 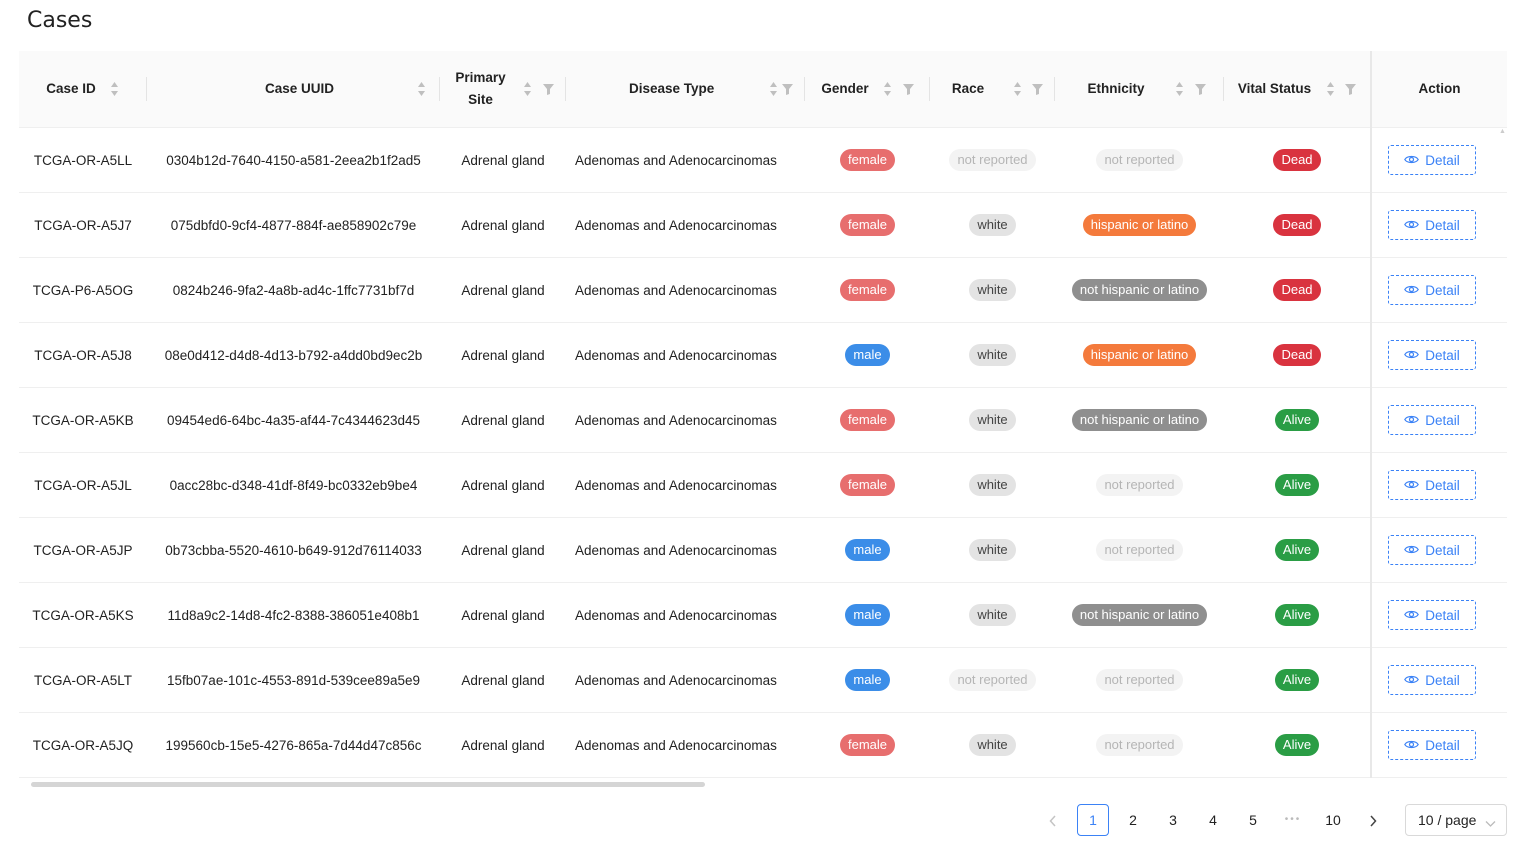 I want to click on pagination-ellipsis: •••, so click(x=1293, y=820).